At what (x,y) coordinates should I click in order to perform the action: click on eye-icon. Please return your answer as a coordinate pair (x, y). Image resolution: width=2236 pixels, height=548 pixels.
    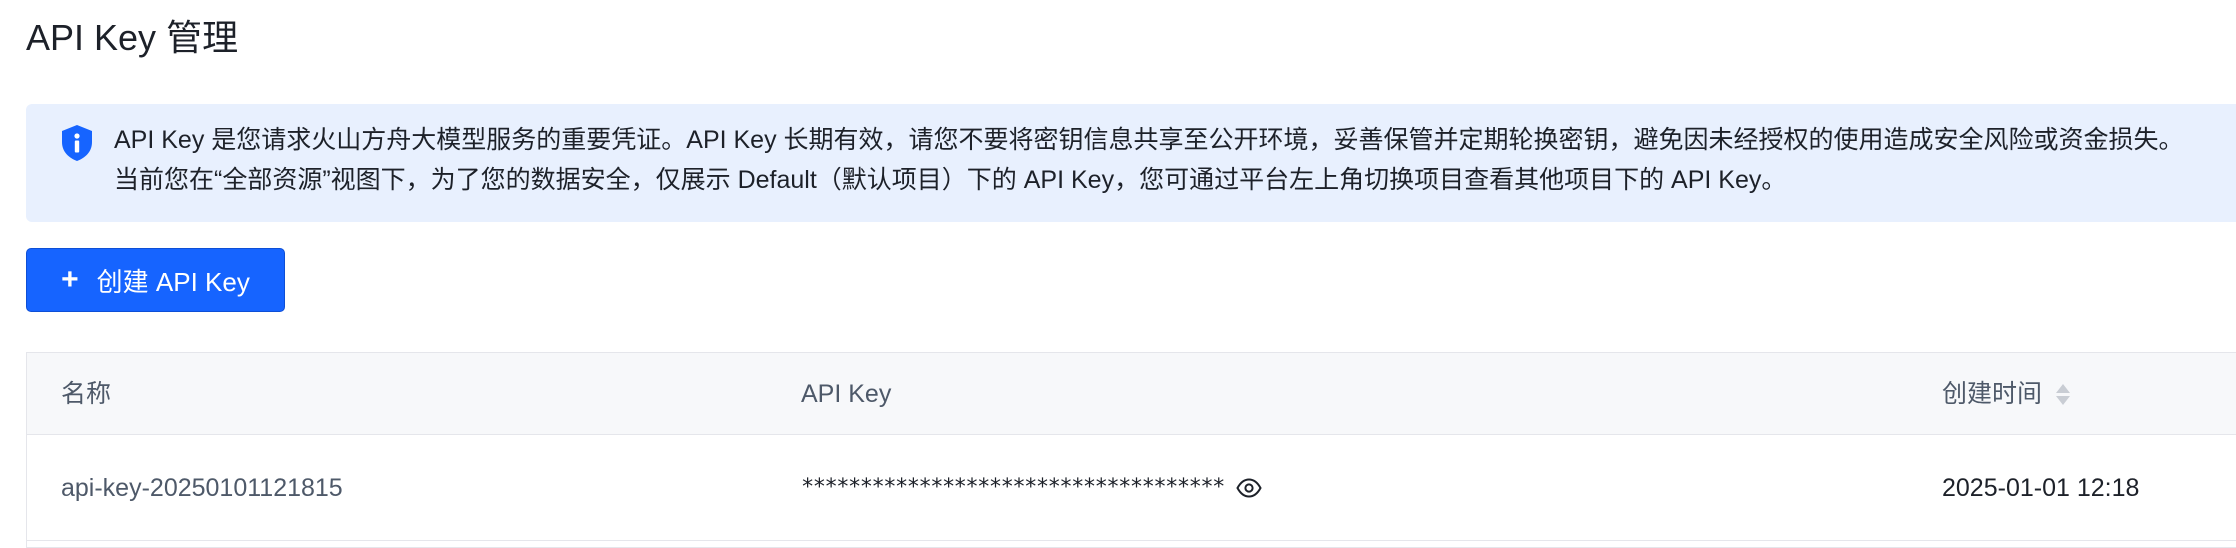
    Looking at the image, I should click on (1249, 488).